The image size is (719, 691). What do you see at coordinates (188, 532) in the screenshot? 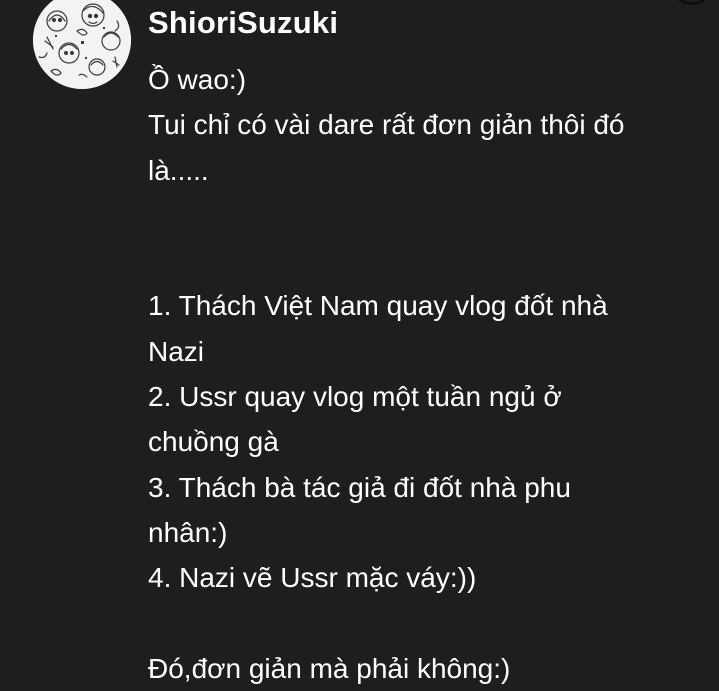
I see `comment-line: nhân:)` at bounding box center [188, 532].